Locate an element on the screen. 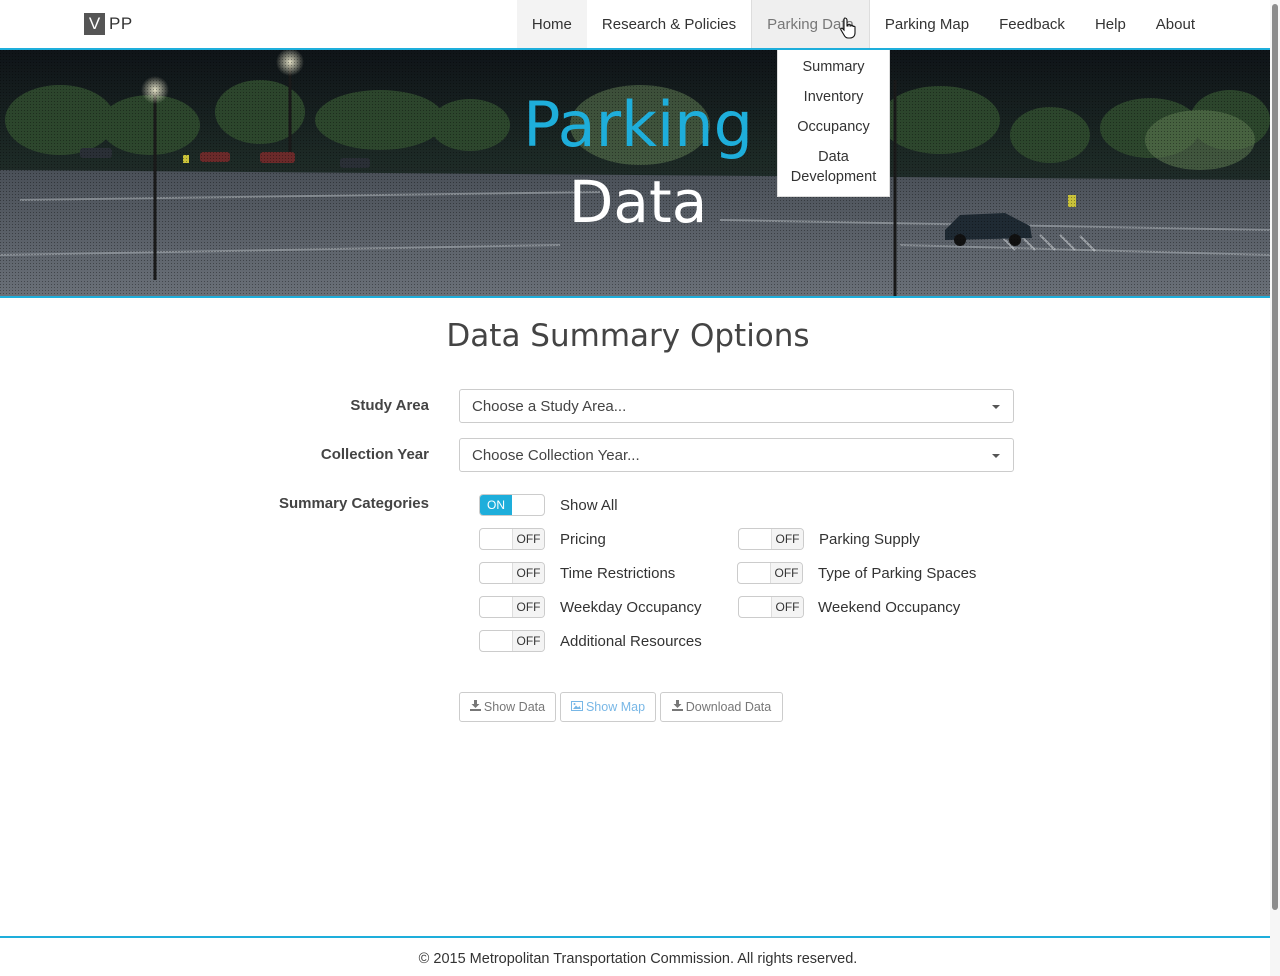  weekday-occupancy-label: Weekday Occupancy is located at coordinates (631, 607).